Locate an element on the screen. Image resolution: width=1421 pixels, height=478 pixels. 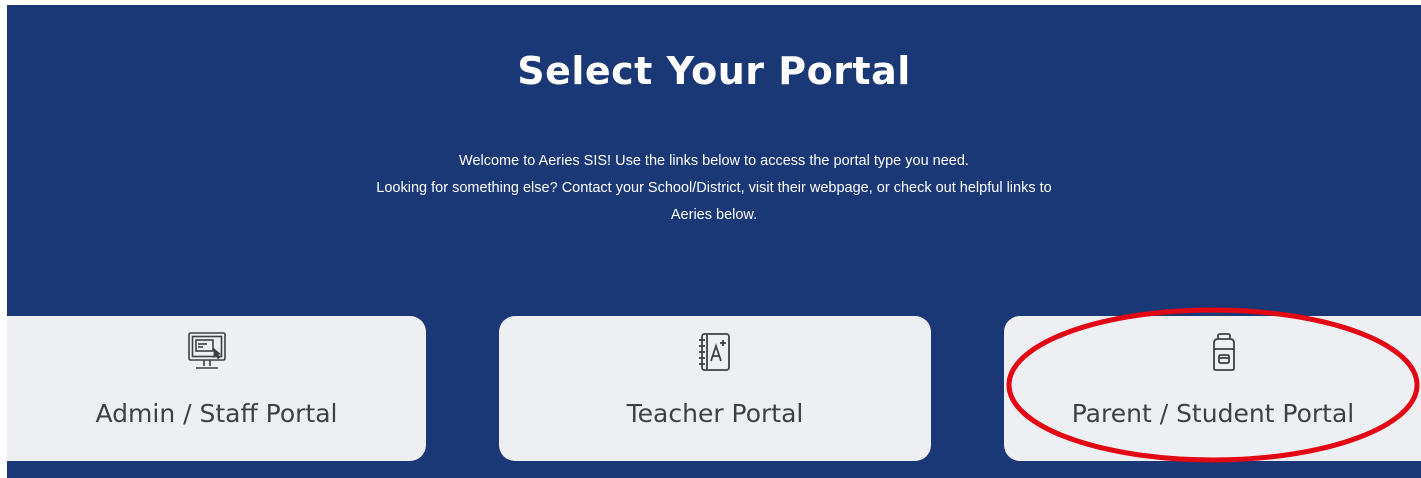
parent-student-portal-button: Parent / Student Portal is located at coordinates (1212, 388).